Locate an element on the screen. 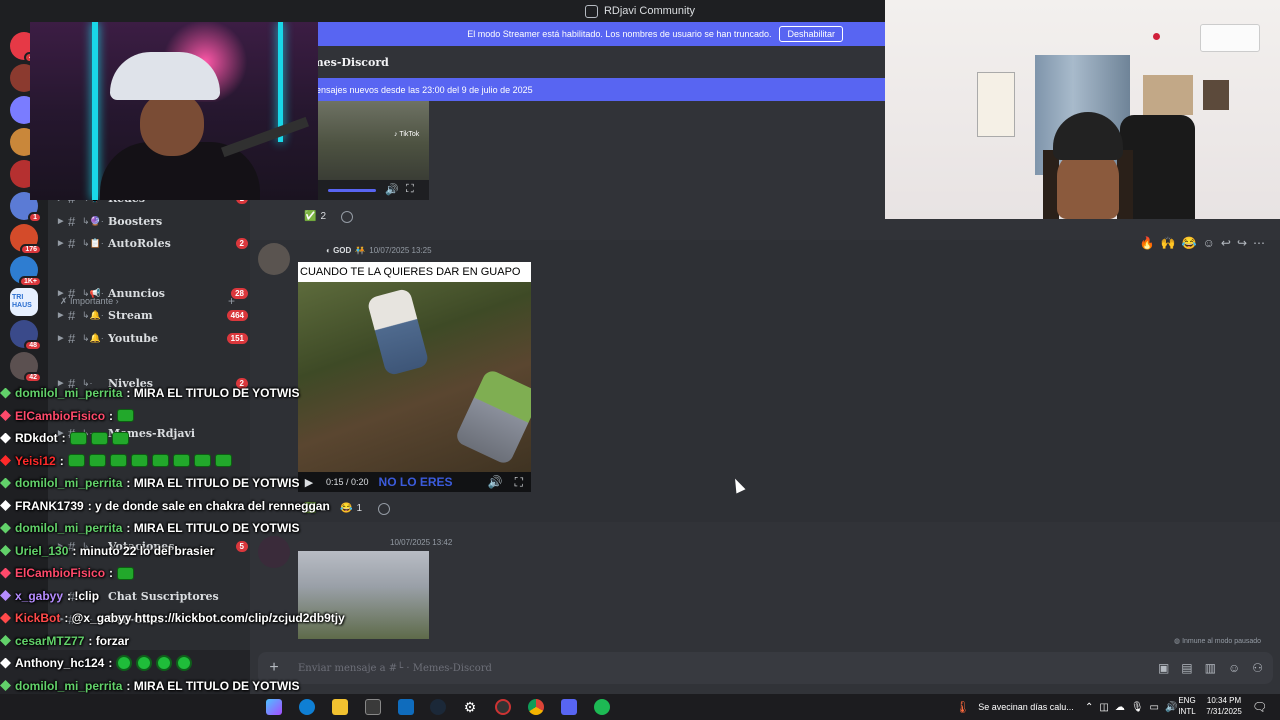 The image size is (1280, 720). tray-app-icon: ◫ is located at coordinates (1103, 707).